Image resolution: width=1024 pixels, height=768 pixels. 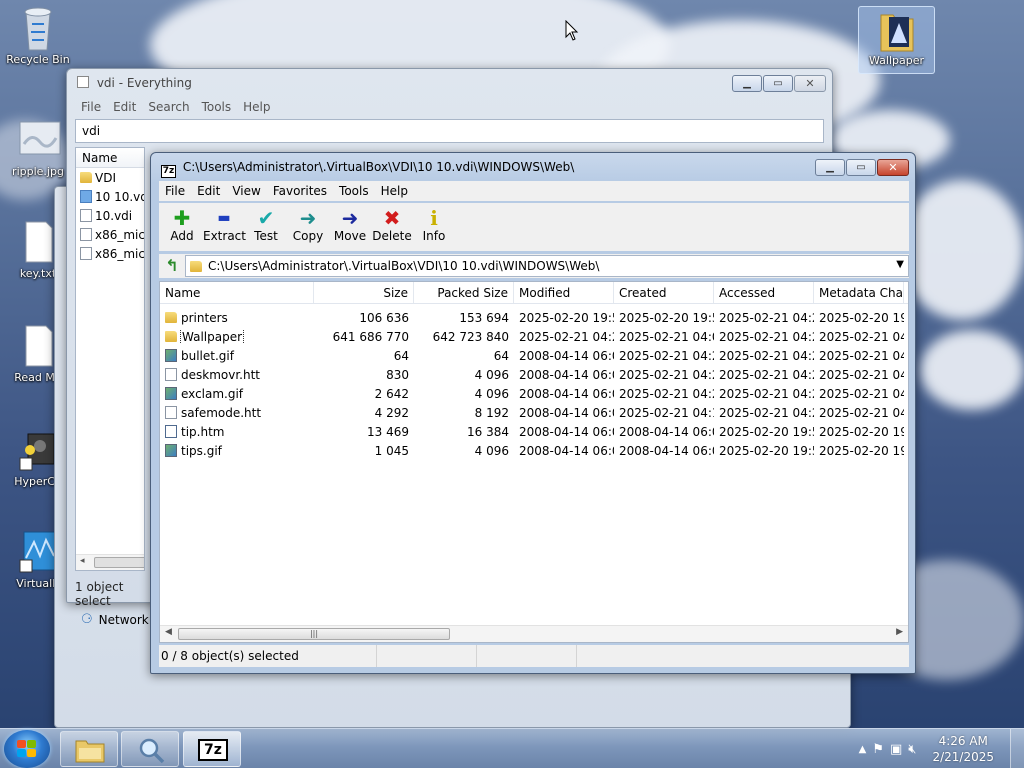 What do you see at coordinates (110, 196) in the screenshot?
I see `list-item: 10 10.vdi` at bounding box center [110, 196].